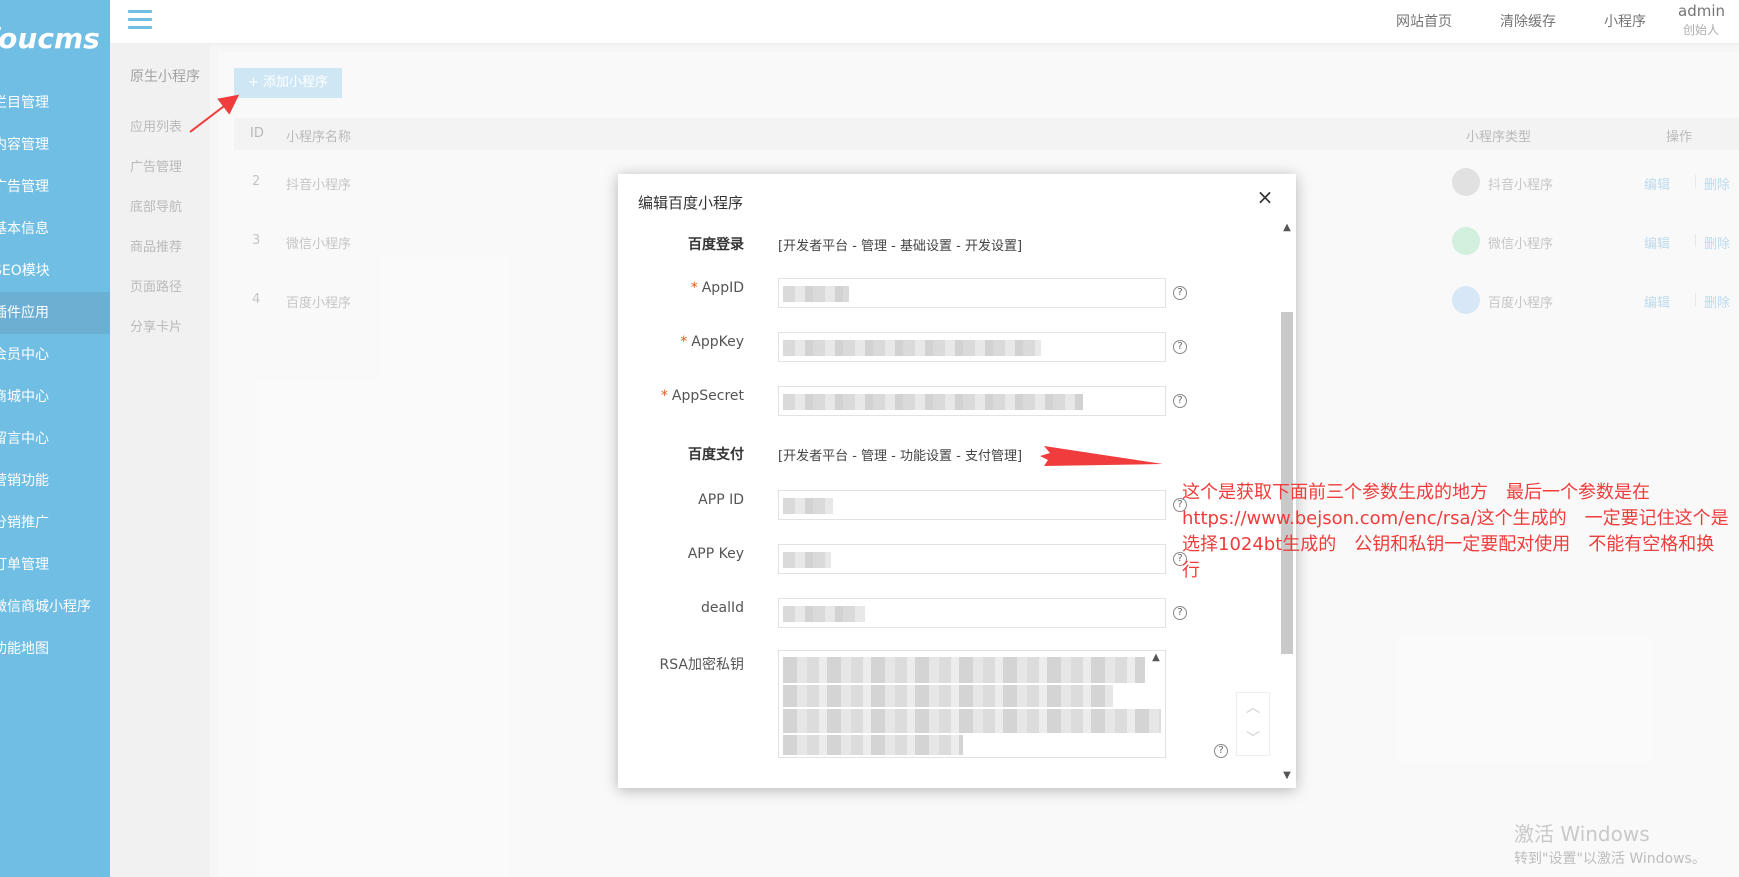  Describe the element at coordinates (1101, 456) in the screenshot. I see `arrow-to-pay-note` at that location.